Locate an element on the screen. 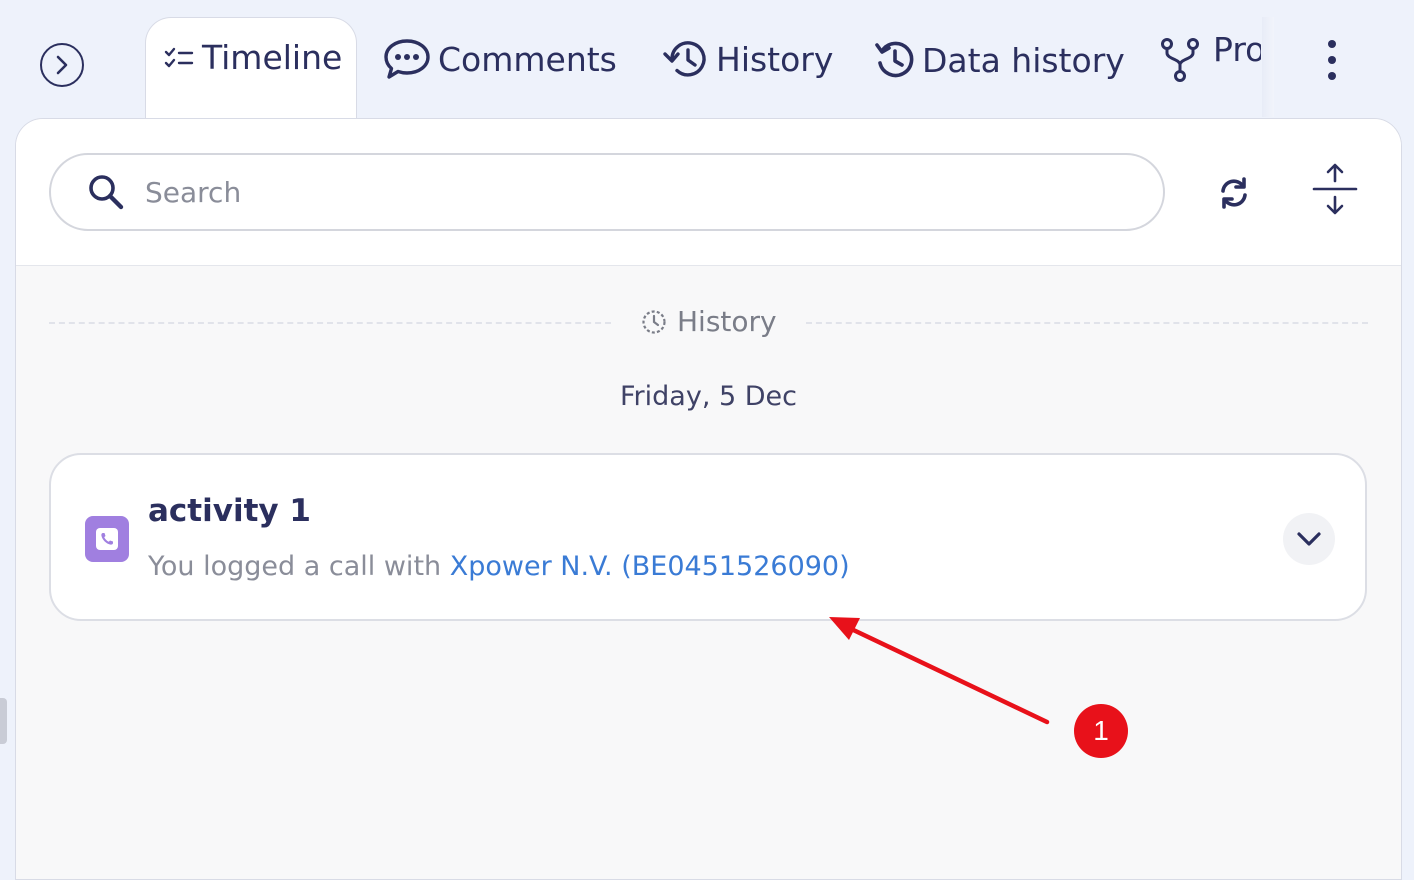  annotation-arrow is located at coordinates (939, 671).